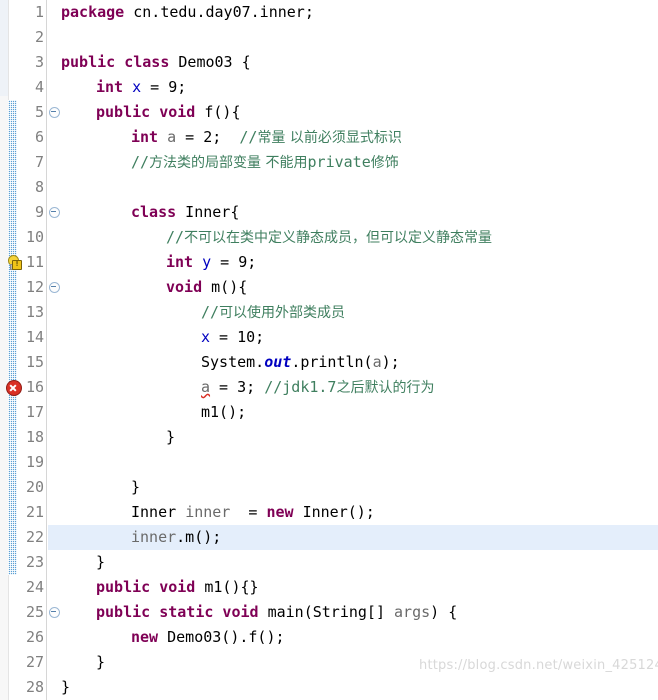 The width and height of the screenshot is (658, 700). I want to click on line-number: 26, so click(34, 637).